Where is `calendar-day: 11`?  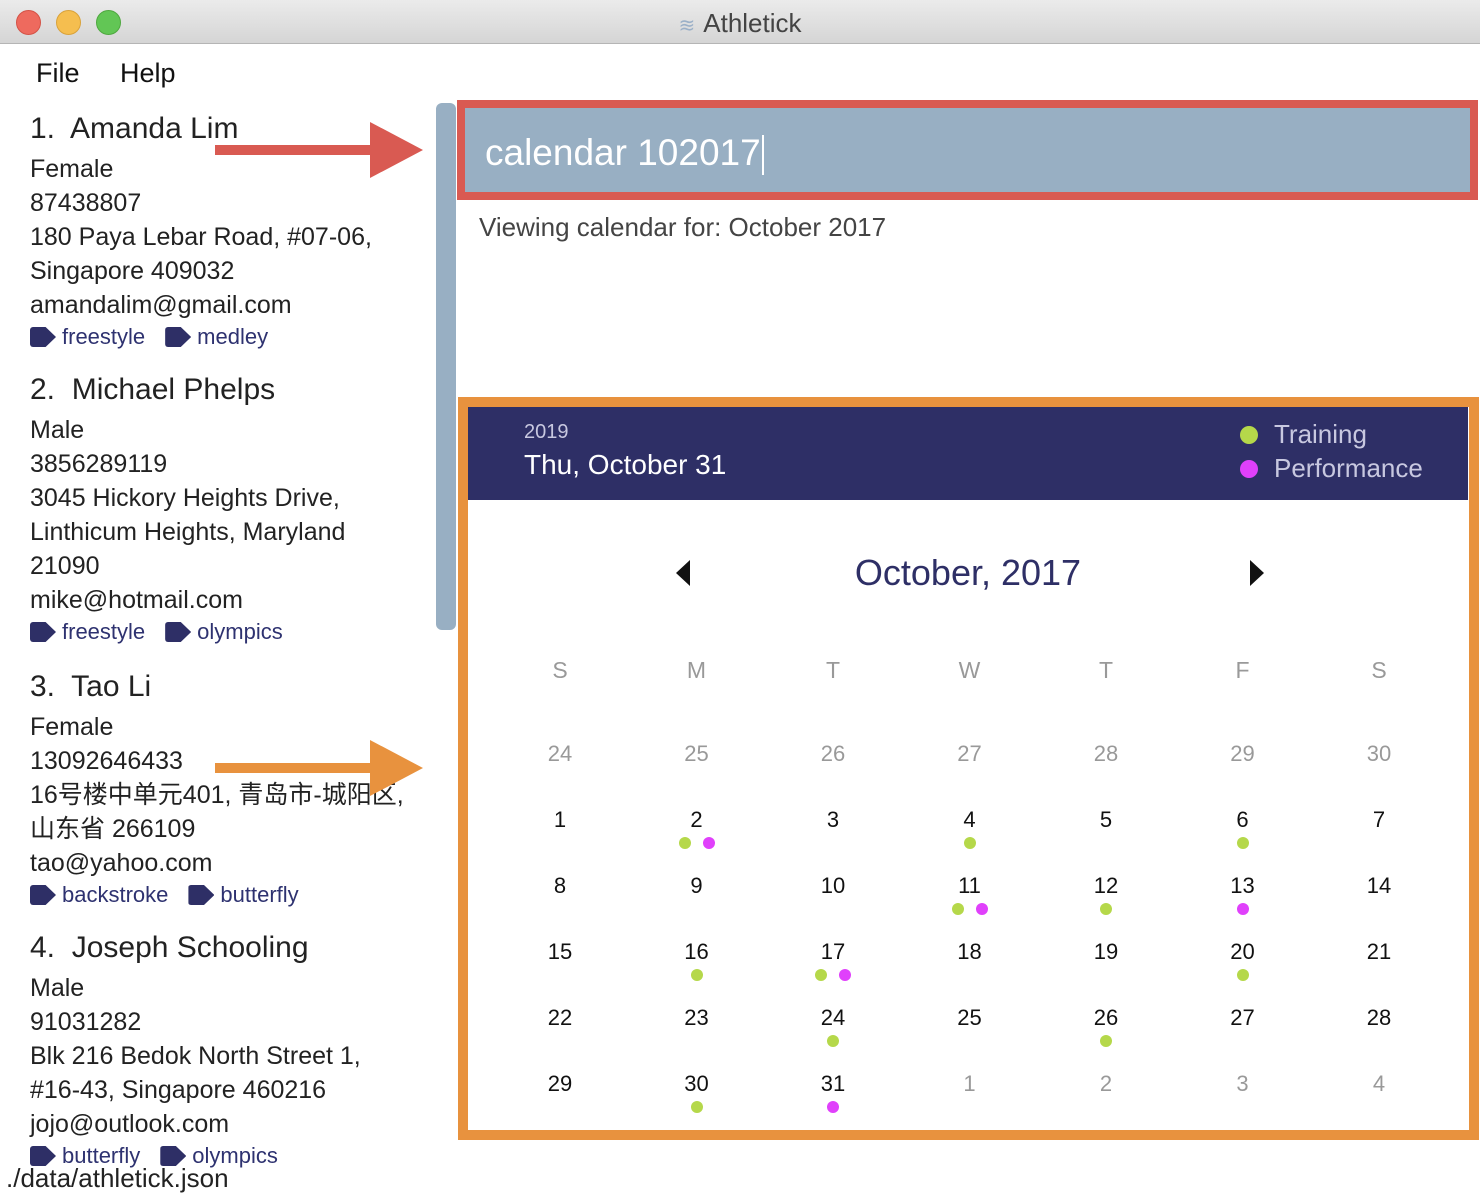 calendar-day: 11 is located at coordinates (970, 886).